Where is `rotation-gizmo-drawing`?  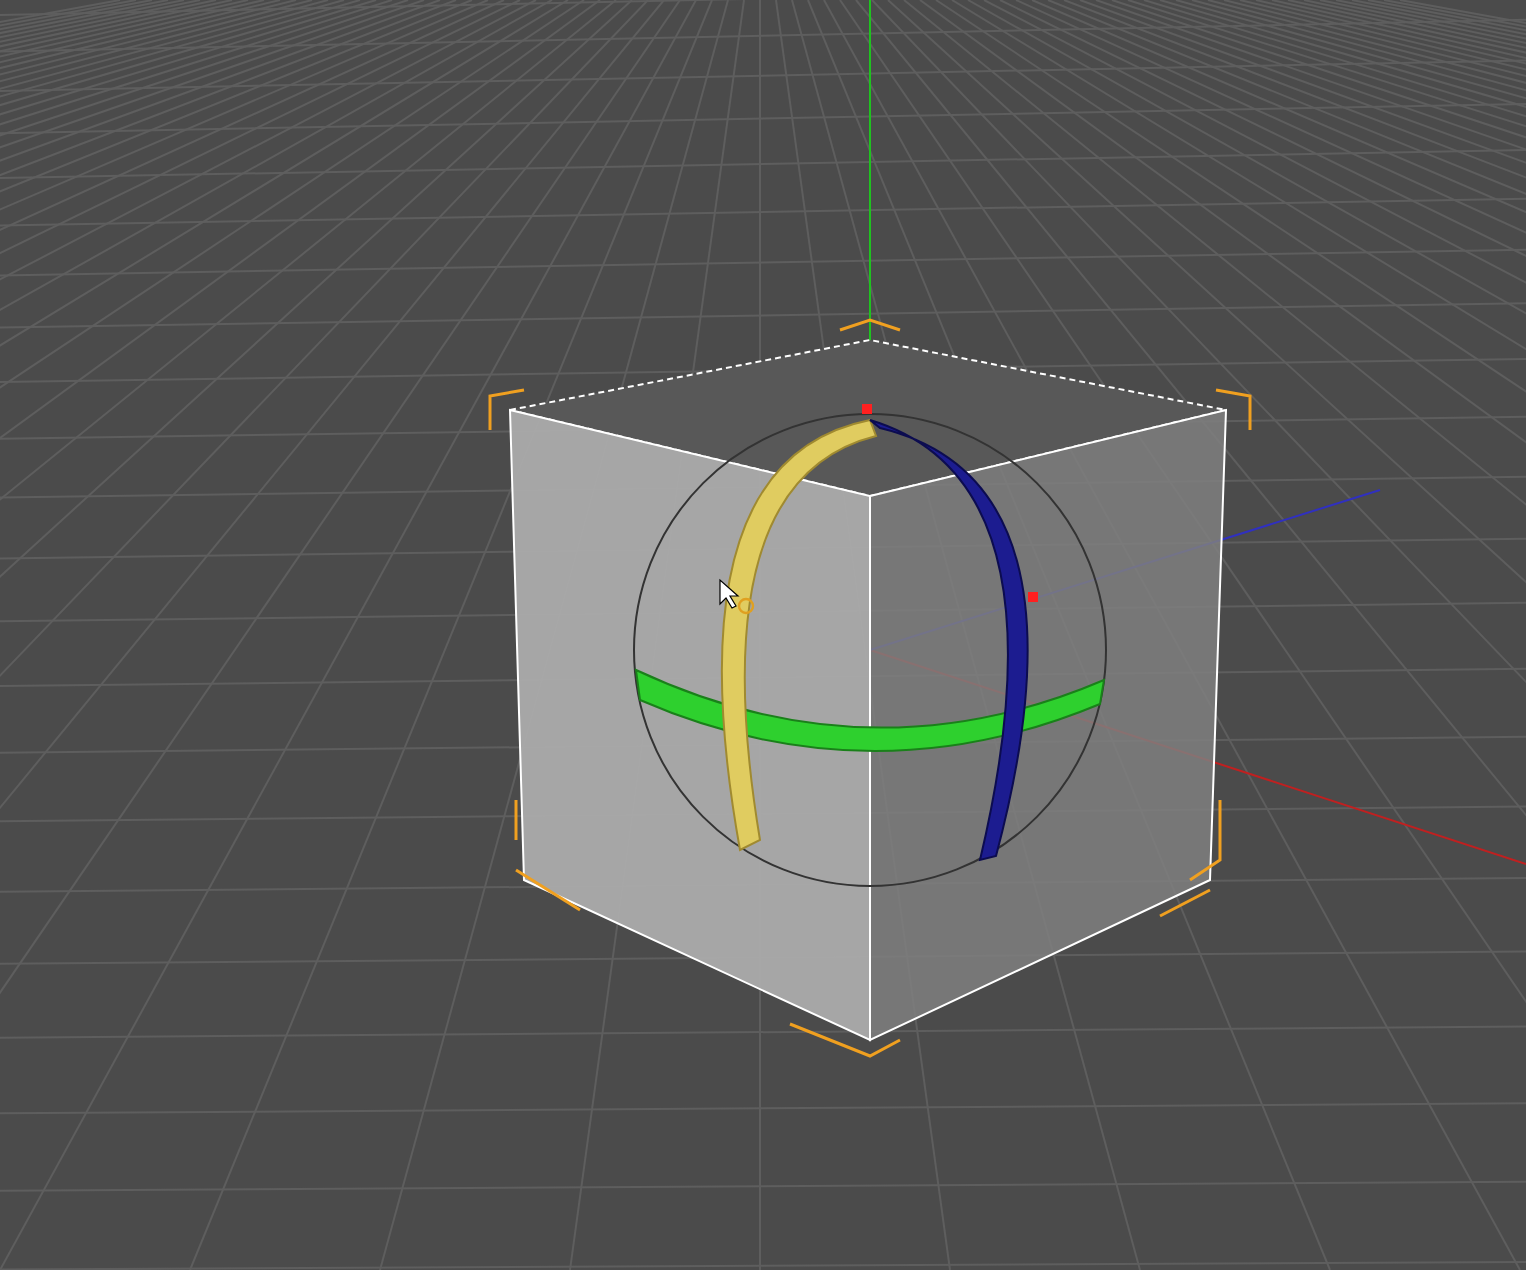 rotation-gizmo-drawing is located at coordinates (870, 645).